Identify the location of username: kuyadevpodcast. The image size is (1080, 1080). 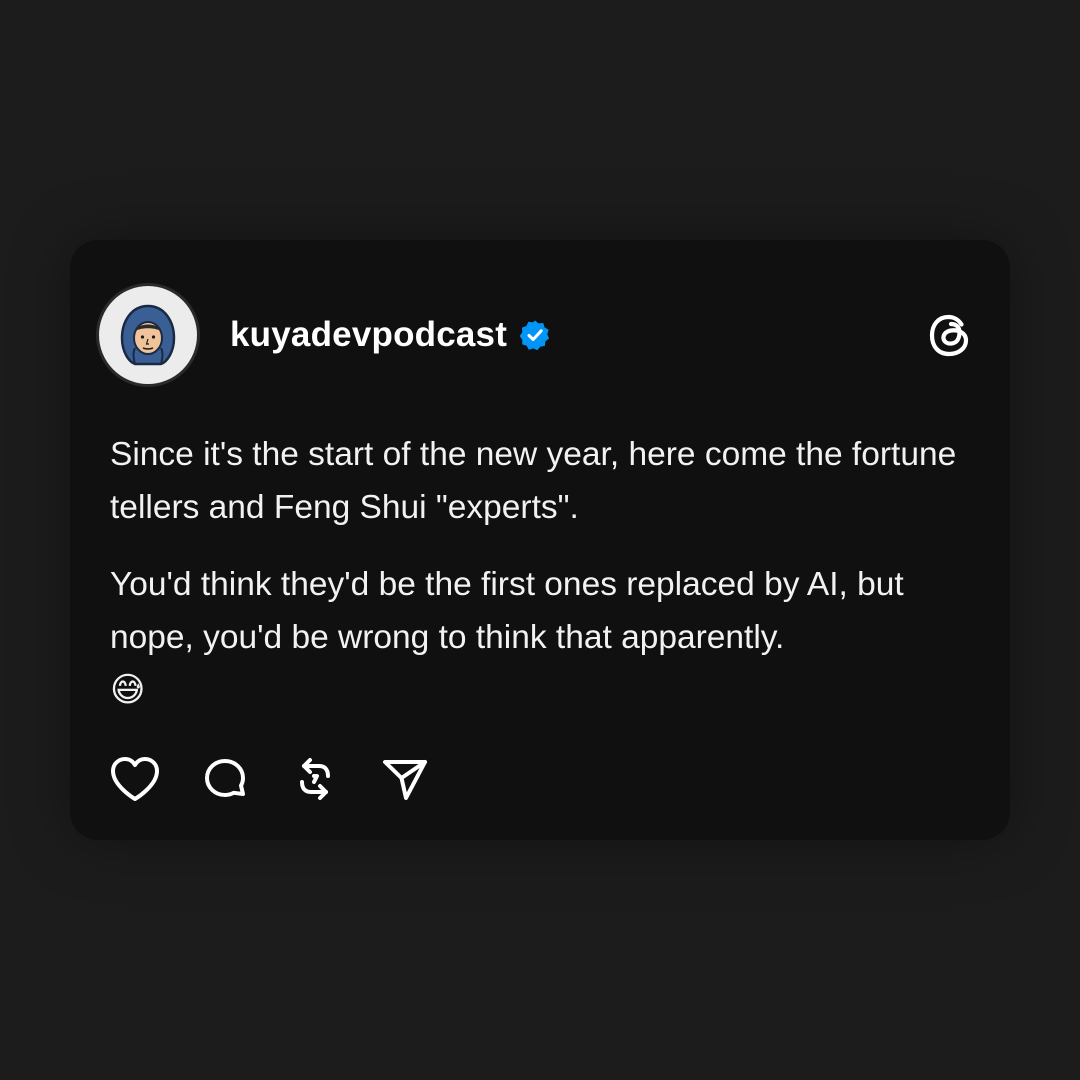
(368, 335).